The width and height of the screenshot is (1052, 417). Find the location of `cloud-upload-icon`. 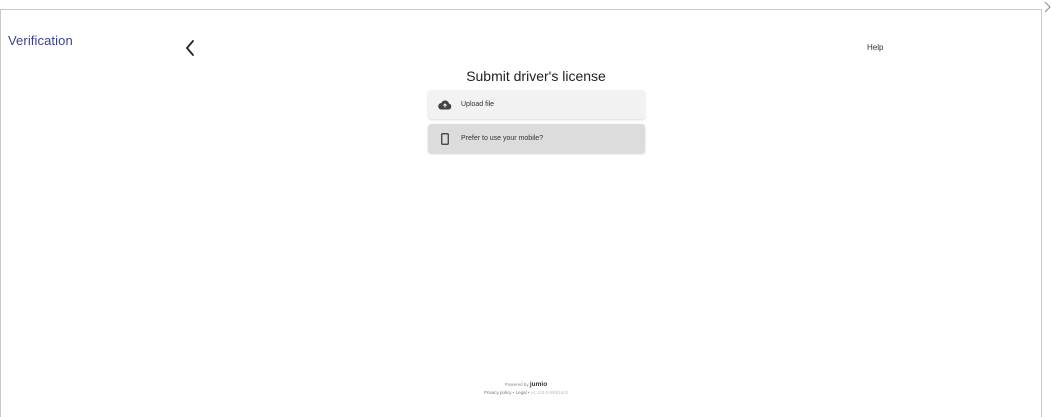

cloud-upload-icon is located at coordinates (445, 105).